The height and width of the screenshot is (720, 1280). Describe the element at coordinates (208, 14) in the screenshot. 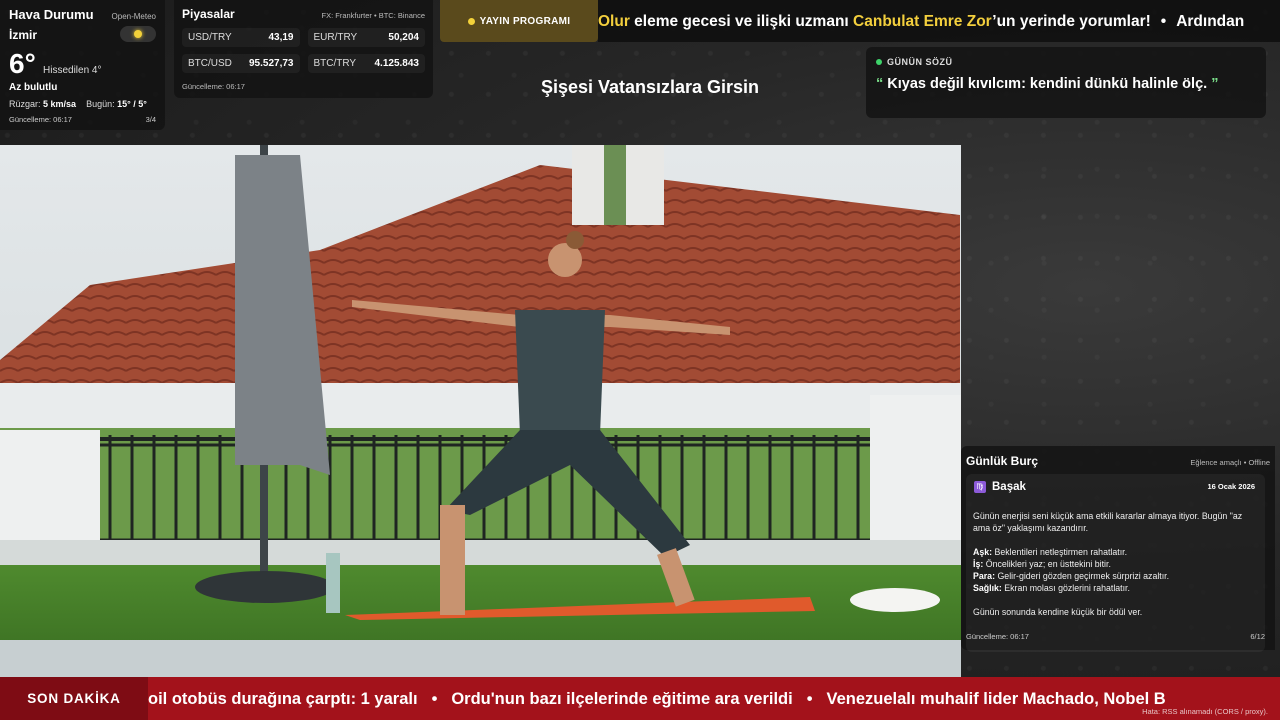

I see `markets-title: Piyasalar` at that location.